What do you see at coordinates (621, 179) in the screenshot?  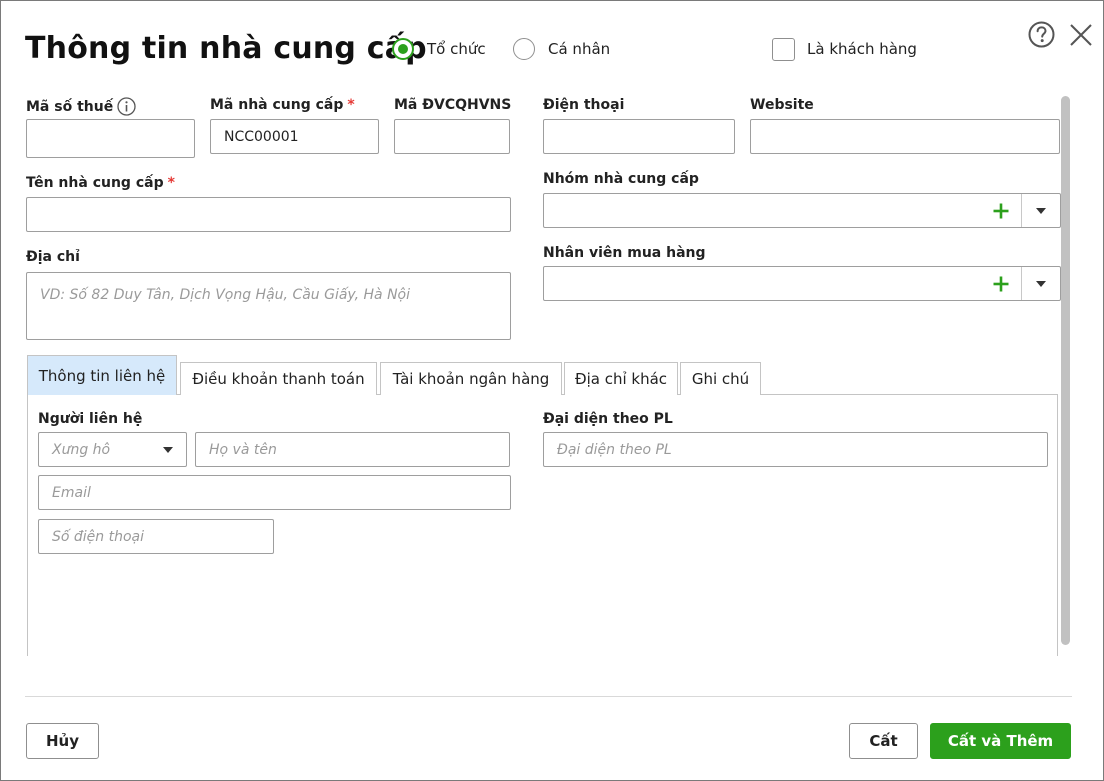 I see `supplier-group-label: Nhóm nhà cung cấp` at bounding box center [621, 179].